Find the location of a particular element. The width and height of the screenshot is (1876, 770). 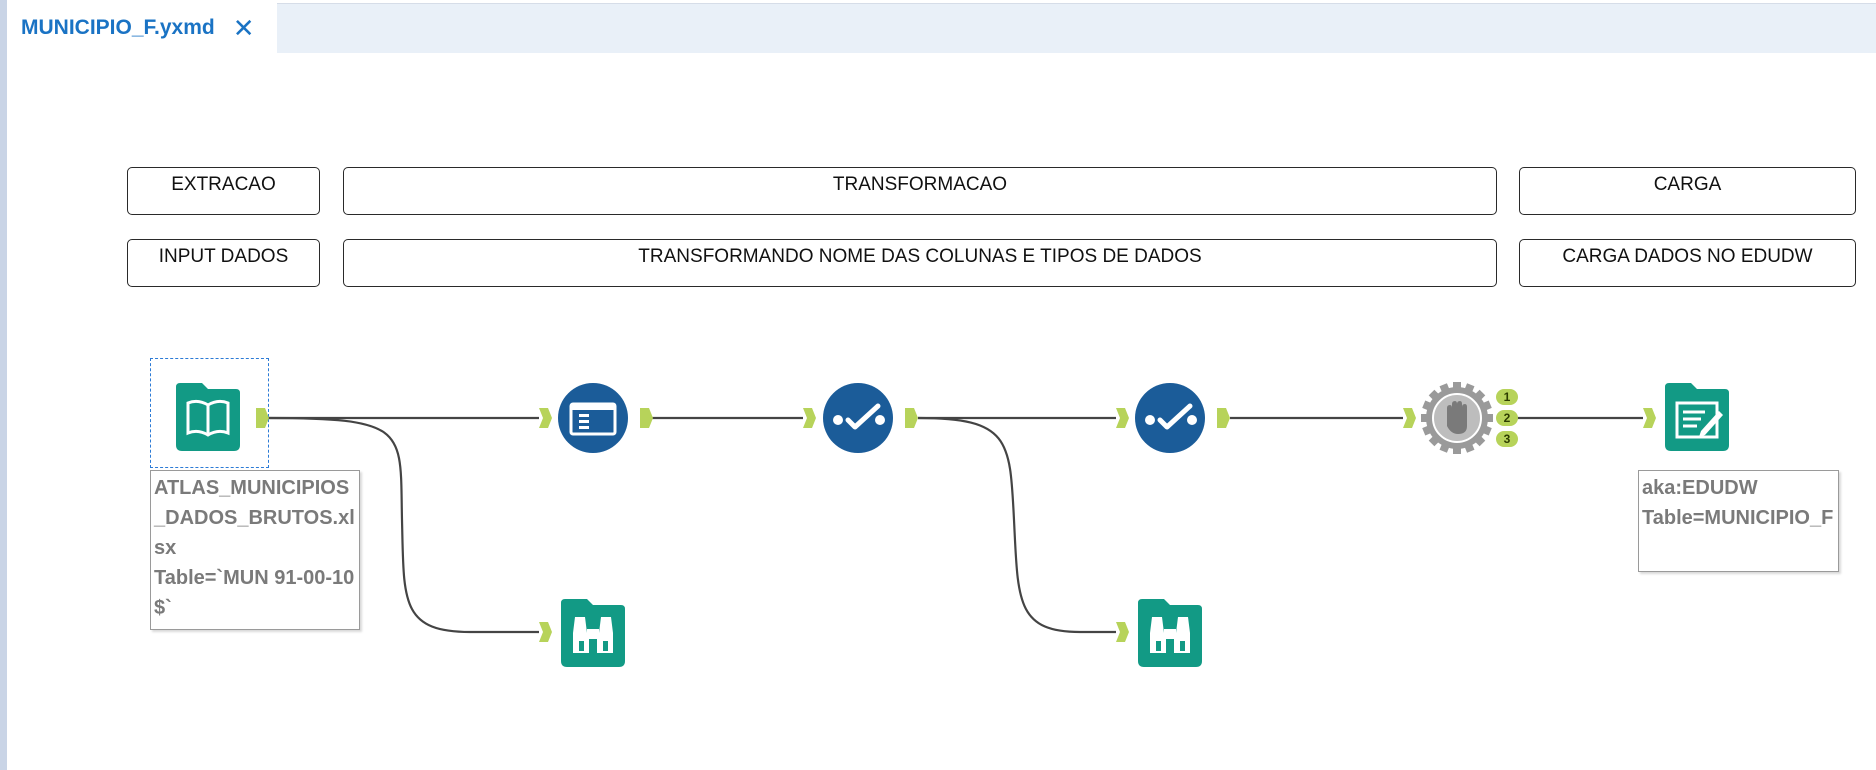

select-tool is located at coordinates (593, 418).